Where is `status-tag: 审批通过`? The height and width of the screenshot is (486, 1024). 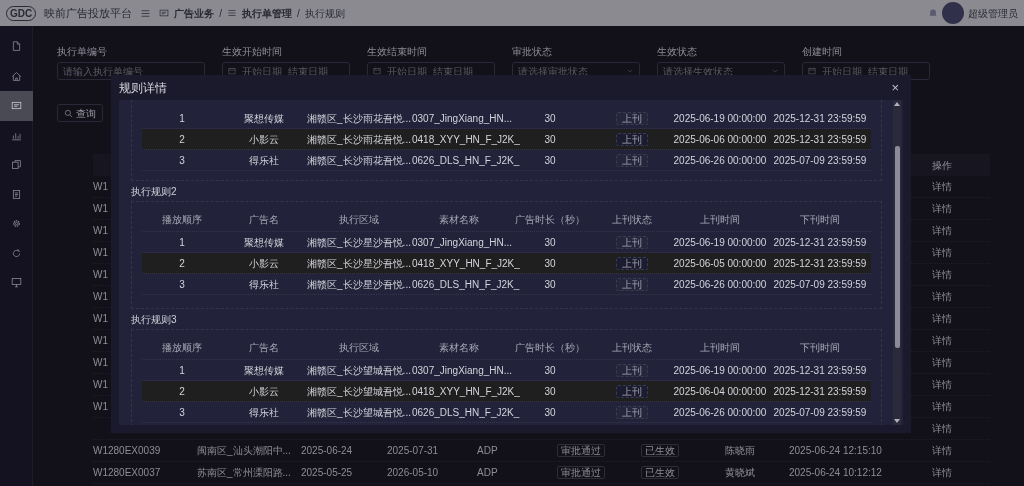 status-tag: 审批通过 is located at coordinates (581, 472).